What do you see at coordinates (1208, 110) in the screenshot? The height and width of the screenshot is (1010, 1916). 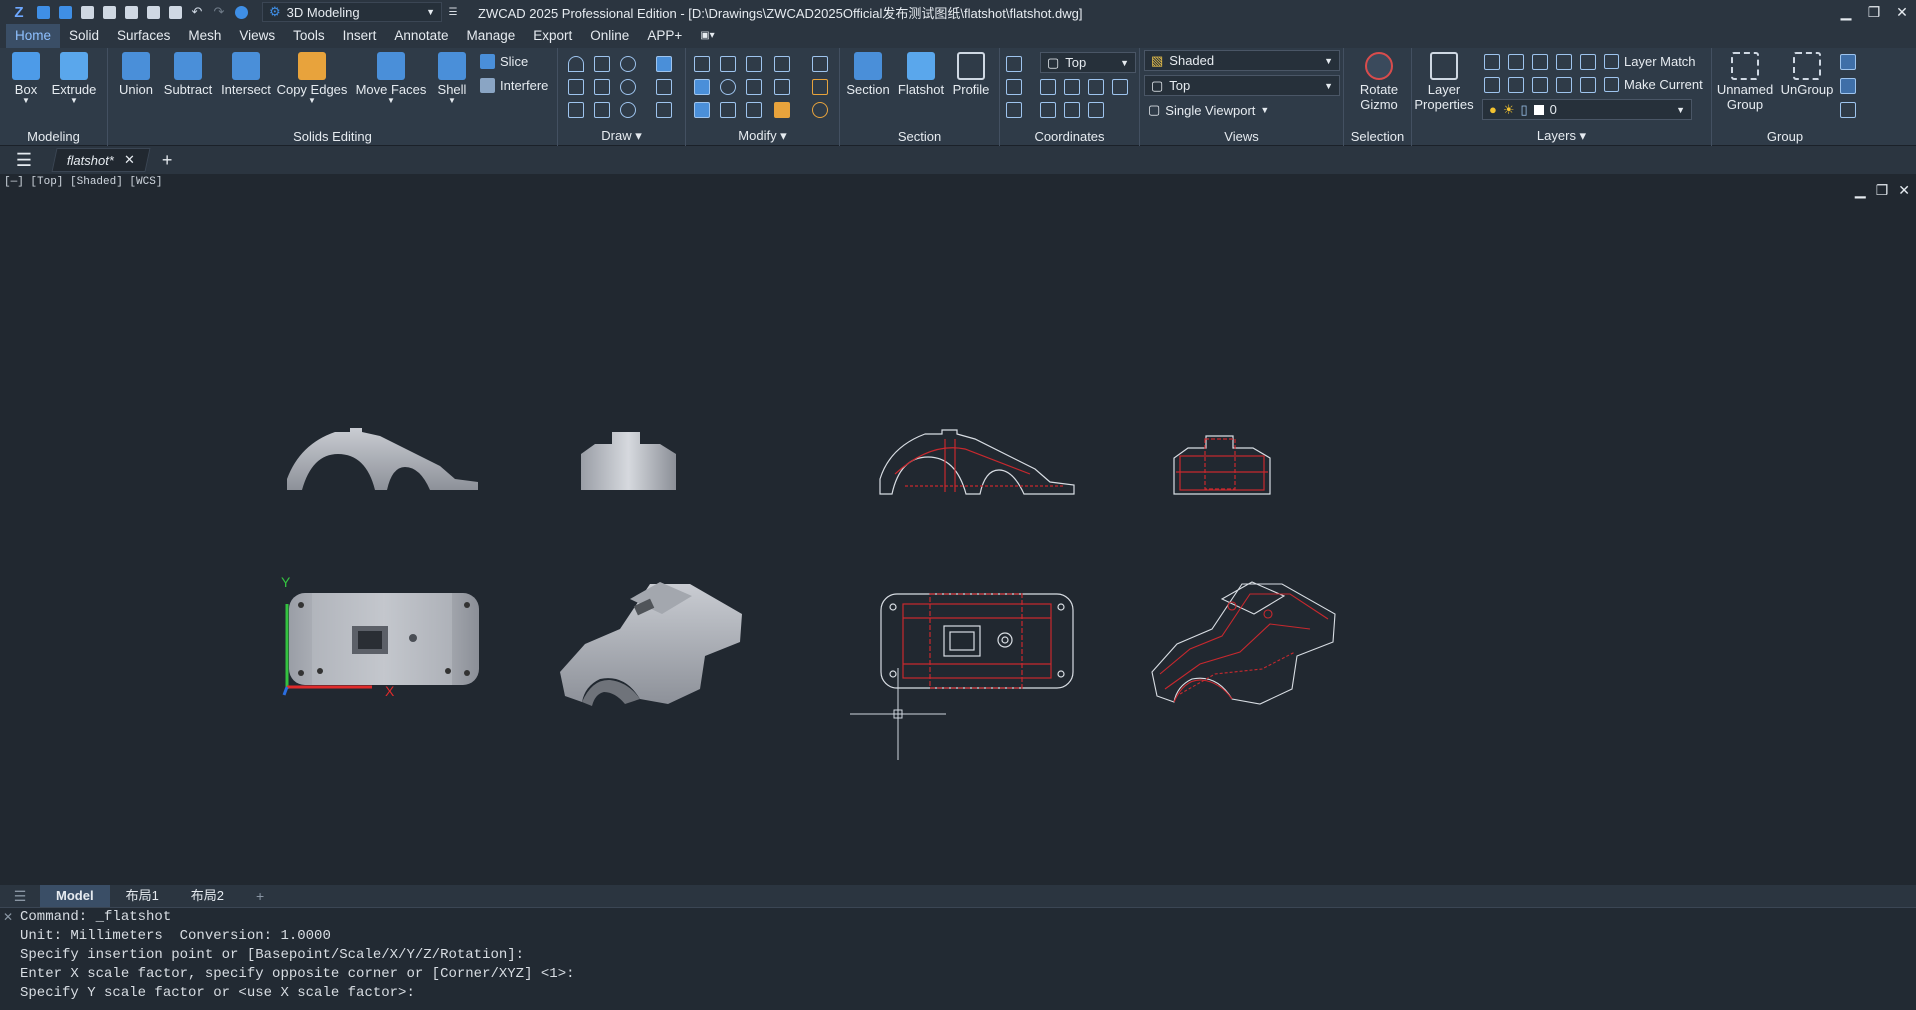 I see `viewport-config-button: ▢ Single Viewport ▼` at bounding box center [1208, 110].